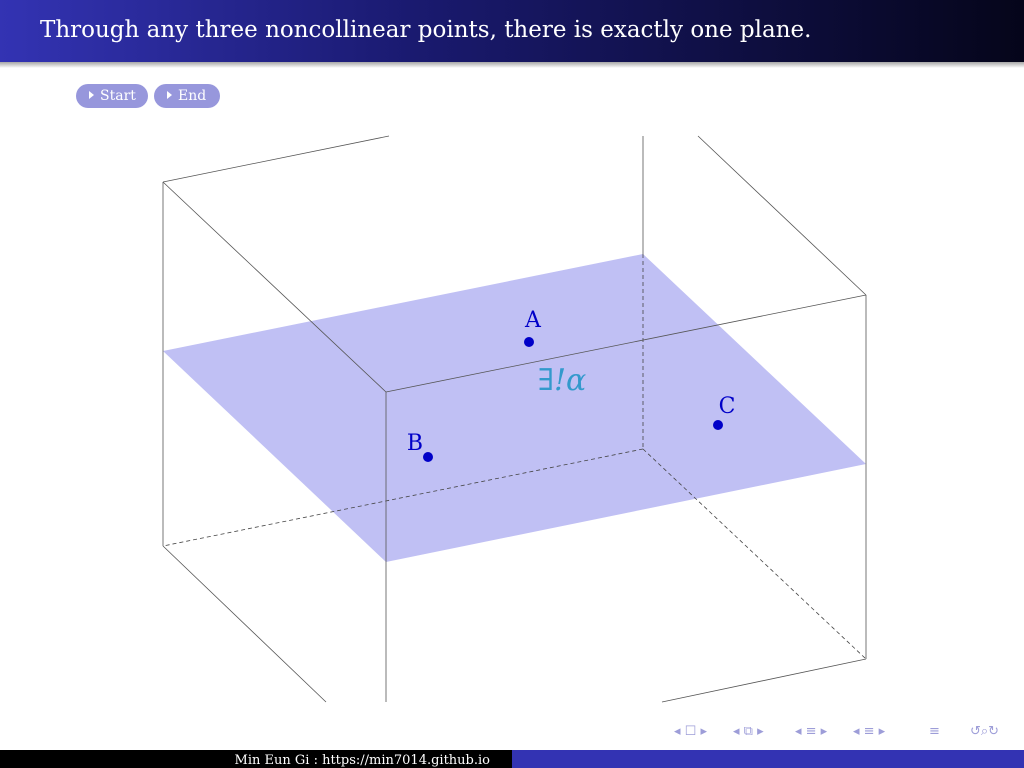 The image size is (1024, 768). Describe the element at coordinates (811, 731) in the screenshot. I see `subsection-nav-icon: ◂ ≡ ▸` at that location.